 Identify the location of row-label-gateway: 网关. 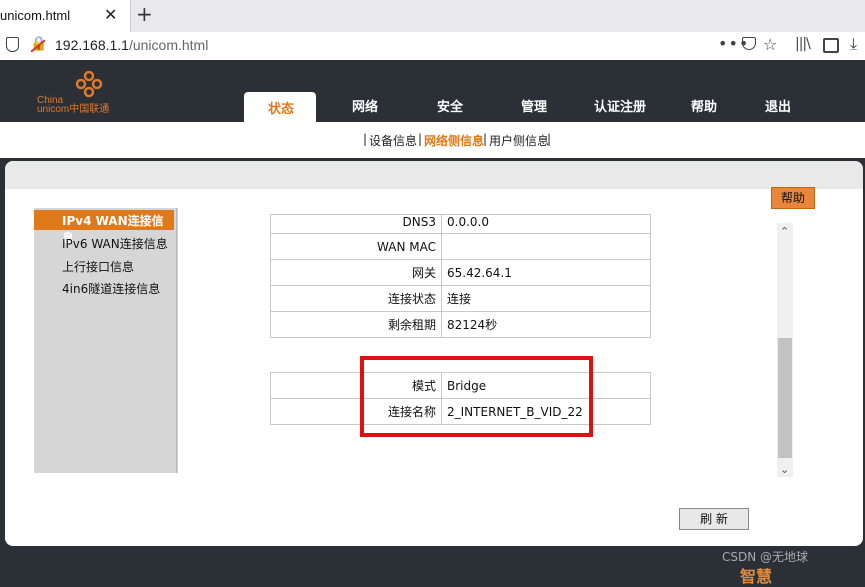
(356, 272).